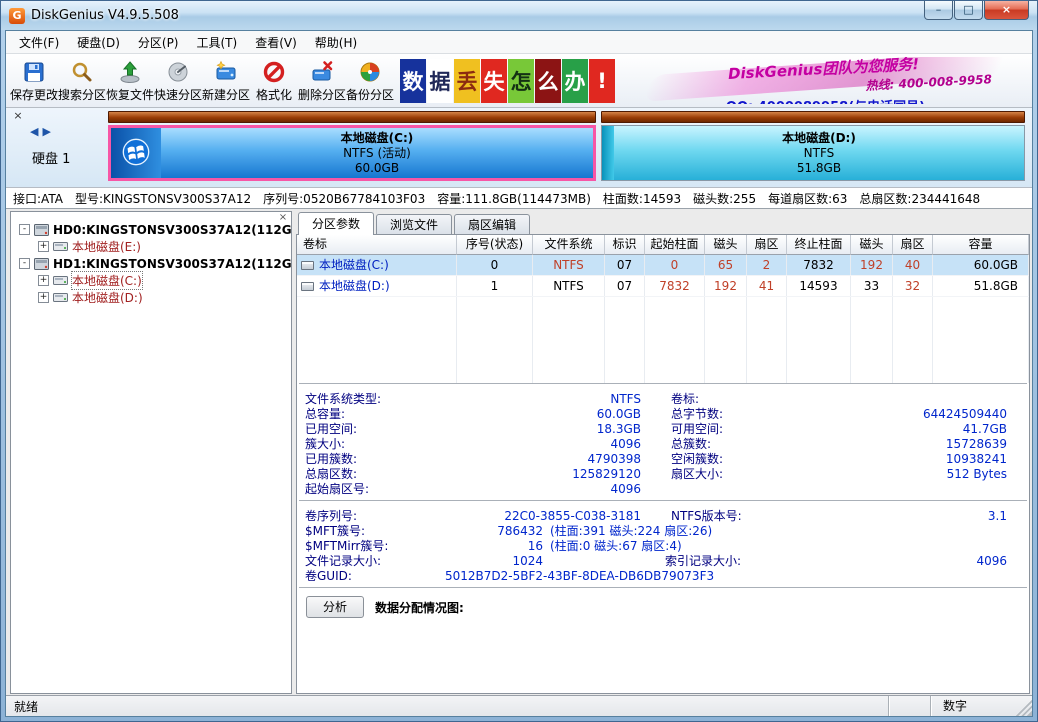 The width and height of the screenshot is (1038, 722). What do you see at coordinates (178, 80) in the screenshot?
I see `quick-partition-button: 快速分区` at bounding box center [178, 80].